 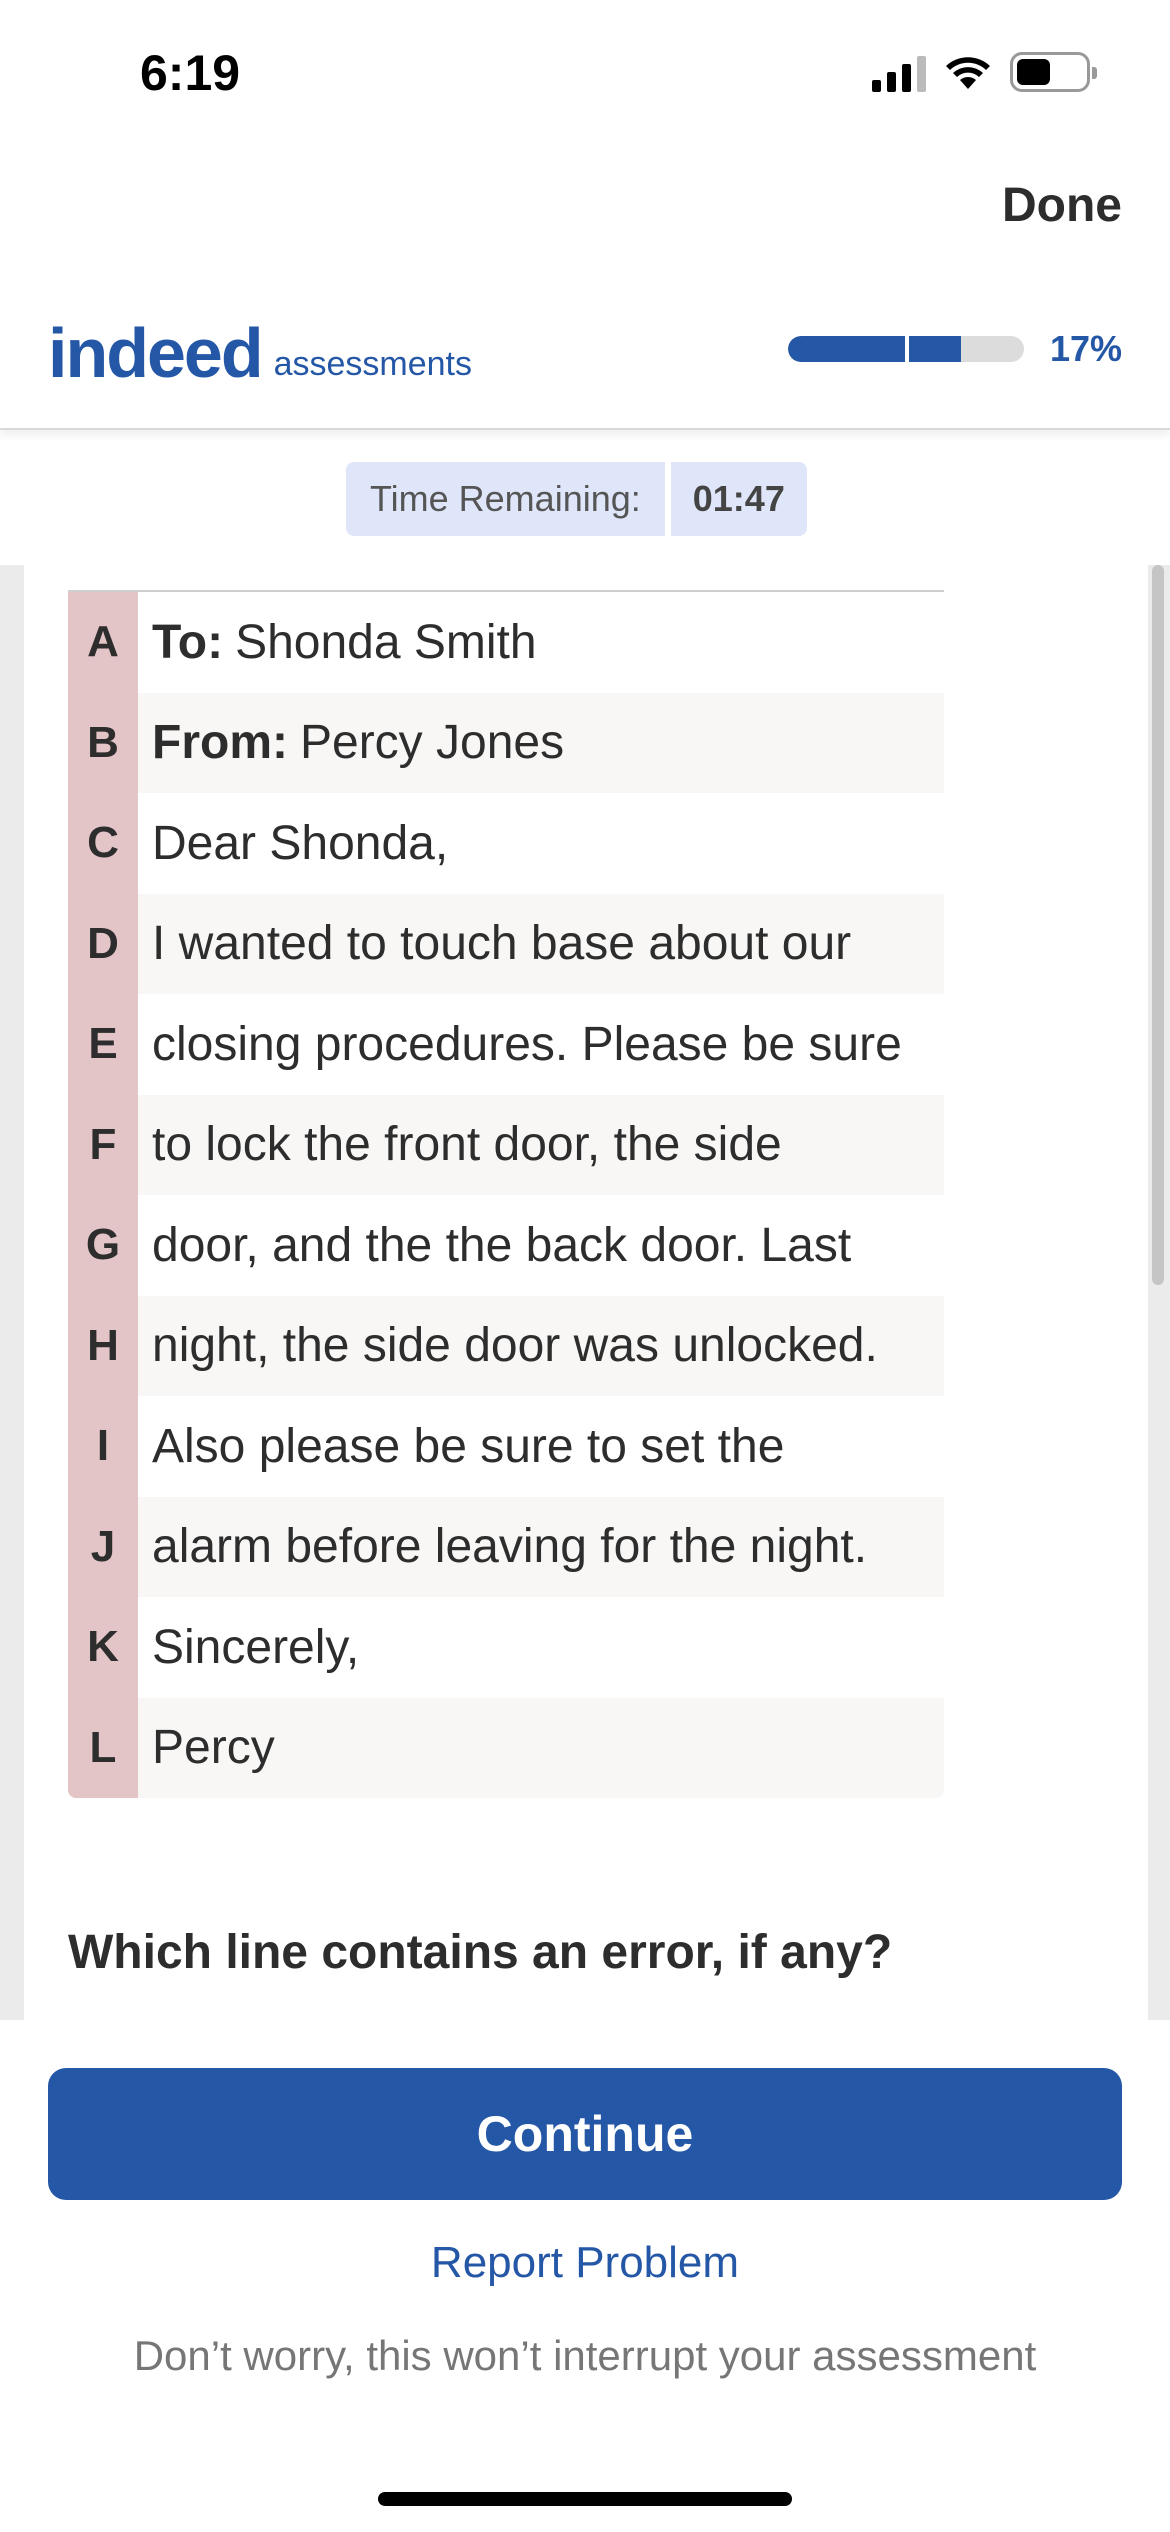 What do you see at coordinates (103, 1345) in the screenshot?
I see `line-letter: H` at bounding box center [103, 1345].